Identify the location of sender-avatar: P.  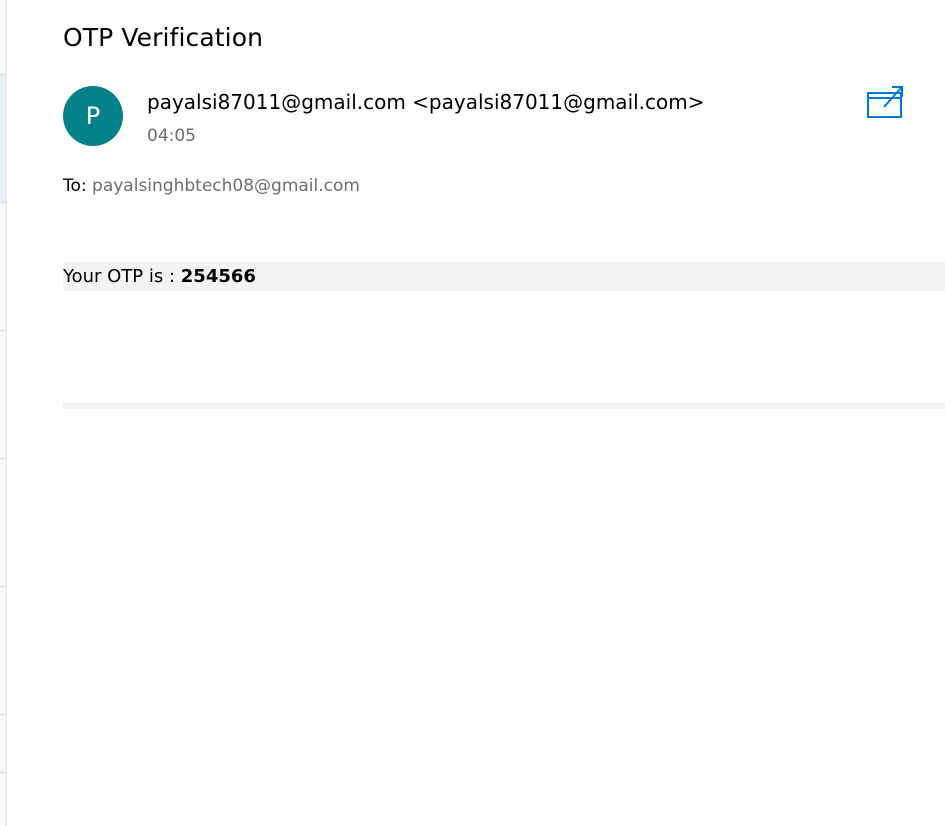
(93, 116).